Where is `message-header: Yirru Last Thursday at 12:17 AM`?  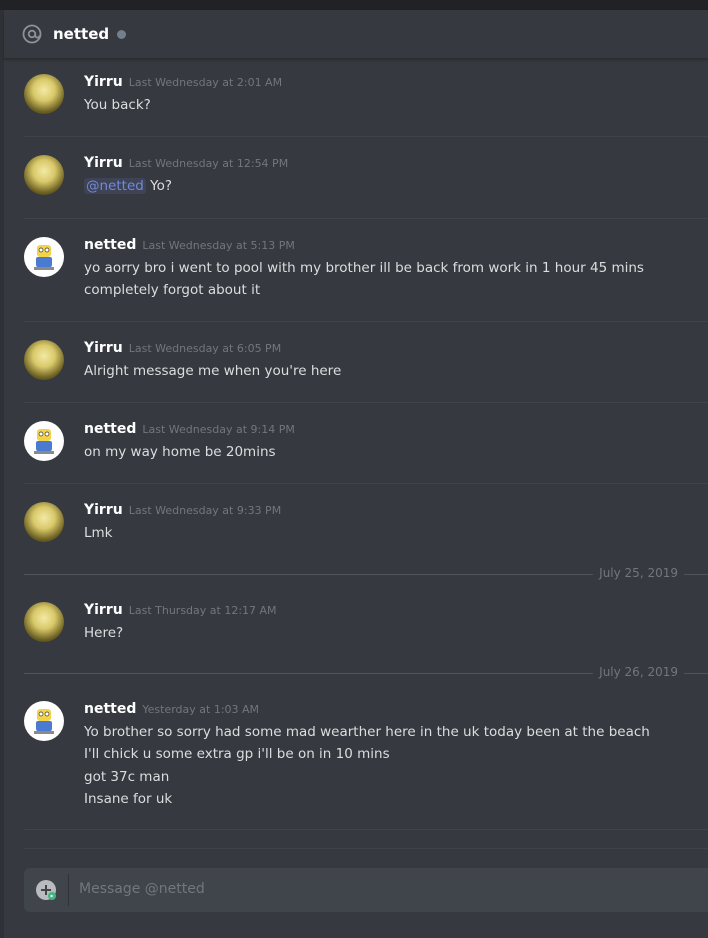 message-header: Yirru Last Thursday at 12:17 AM is located at coordinates (180, 610).